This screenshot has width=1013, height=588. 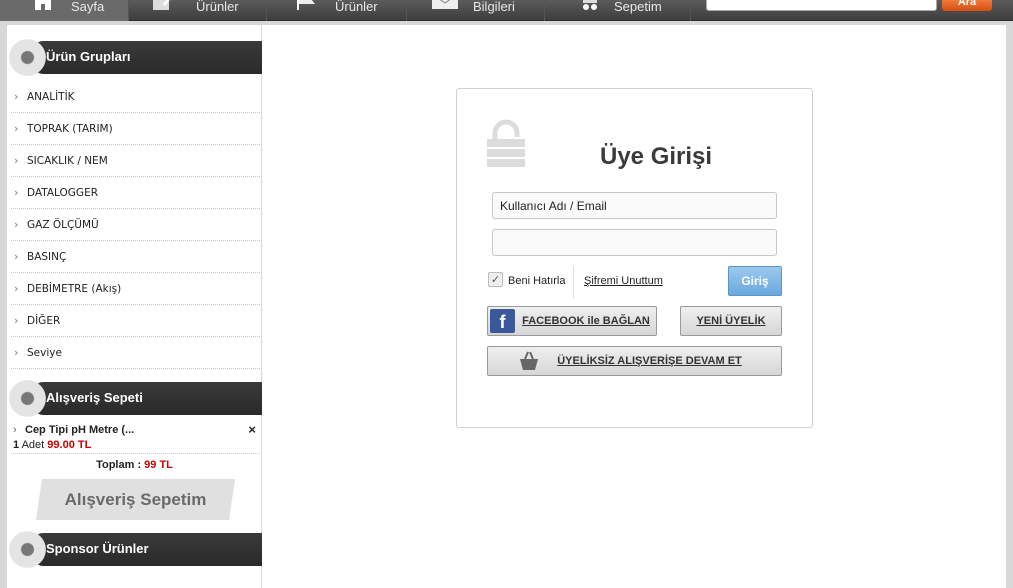 What do you see at coordinates (494, 7) in the screenshot?
I see `nav-item-label: Bilgileri` at bounding box center [494, 7].